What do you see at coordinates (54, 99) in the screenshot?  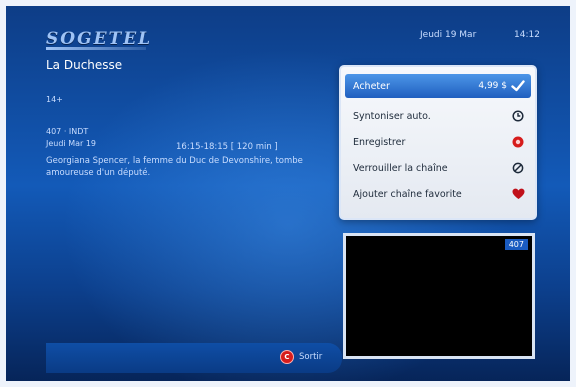 I see `program-rating: 14+` at bounding box center [54, 99].